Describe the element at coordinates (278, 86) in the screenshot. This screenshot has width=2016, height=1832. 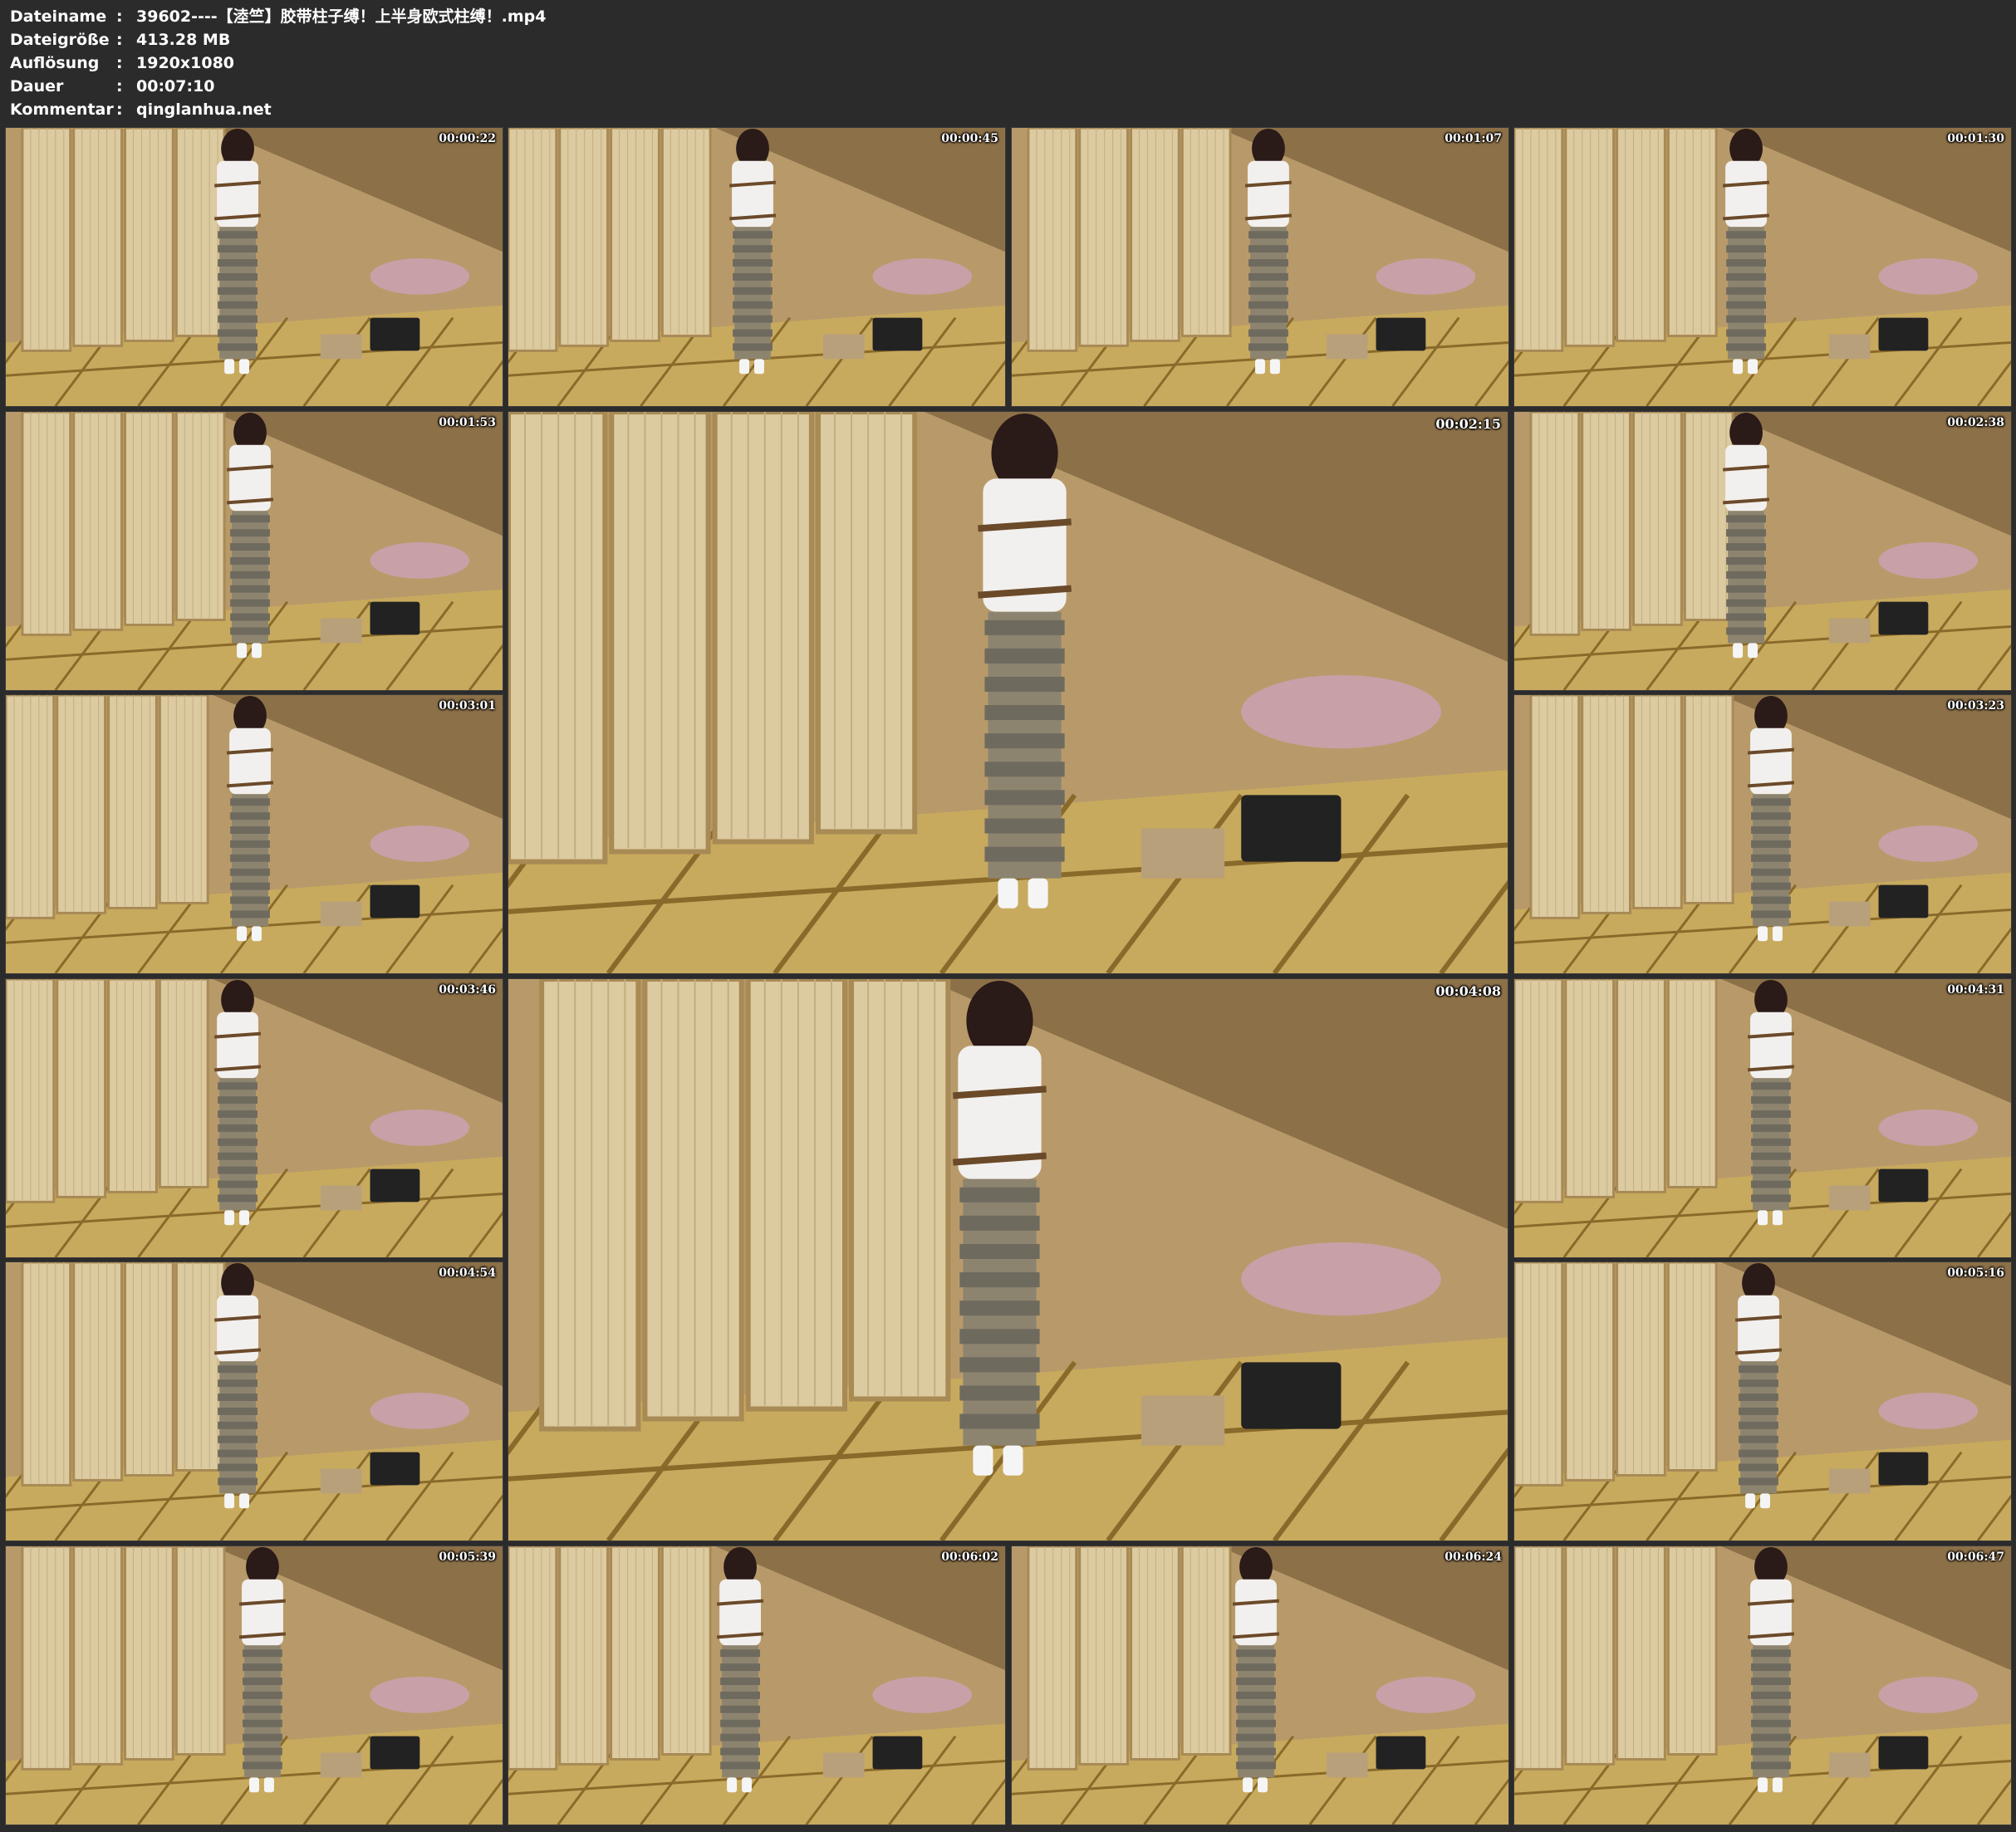
I see `meta-row-duration: Dauer : 00:07:10` at that location.